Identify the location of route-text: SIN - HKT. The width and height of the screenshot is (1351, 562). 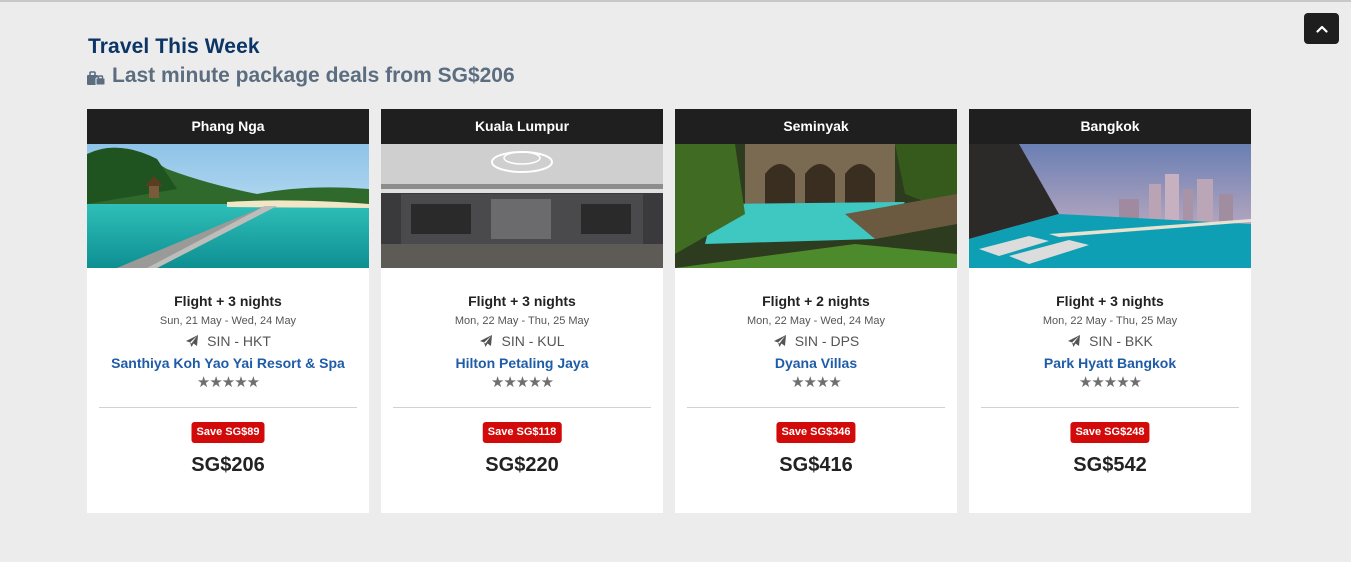
(239, 341).